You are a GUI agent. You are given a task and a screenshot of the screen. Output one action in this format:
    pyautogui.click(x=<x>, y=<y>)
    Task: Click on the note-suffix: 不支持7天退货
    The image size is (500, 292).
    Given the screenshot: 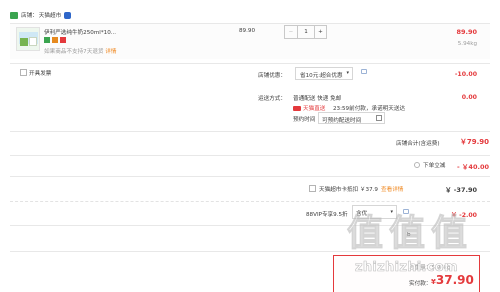 What is the action you would take?
    pyautogui.click(x=85, y=52)
    